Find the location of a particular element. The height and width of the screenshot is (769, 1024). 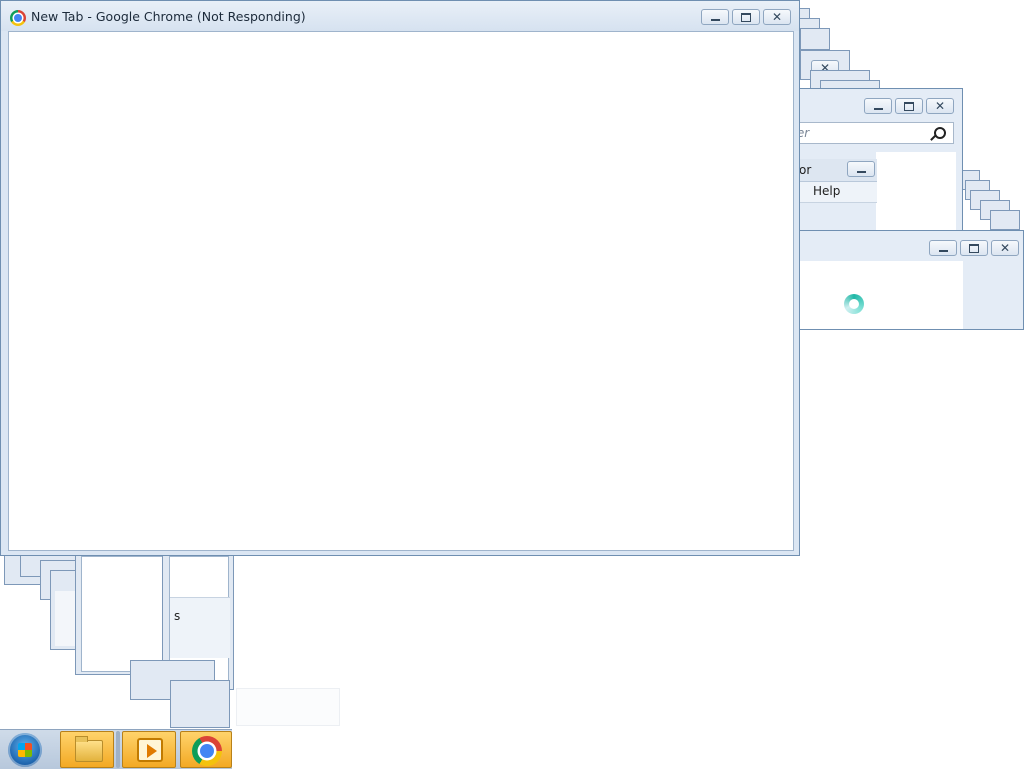

loading-window-caption-buttons: ✕ is located at coordinates (974, 249).